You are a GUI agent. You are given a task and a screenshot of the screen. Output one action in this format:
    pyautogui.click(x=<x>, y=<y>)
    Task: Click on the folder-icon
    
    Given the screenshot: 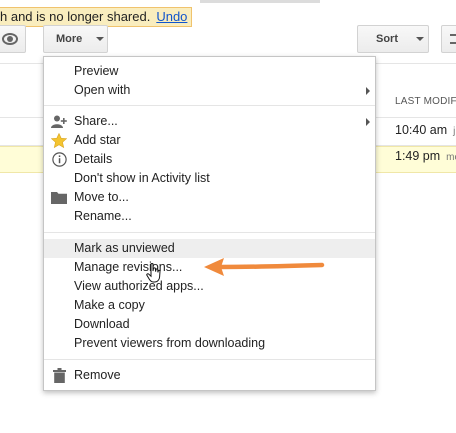 What is the action you would take?
    pyautogui.click(x=59, y=197)
    